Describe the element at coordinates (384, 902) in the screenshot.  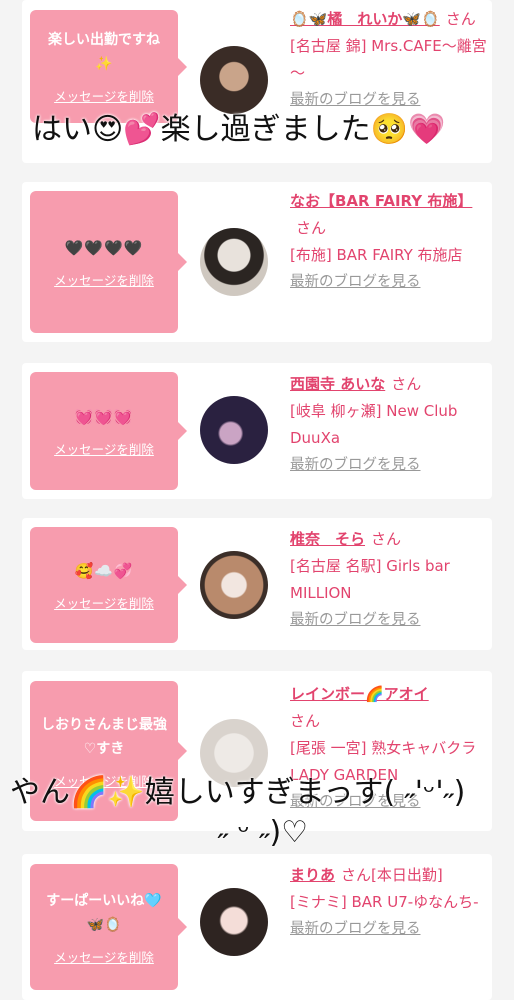
I see `shop-name: [ミナミ] BAR U7-ゆなんち-` at that location.